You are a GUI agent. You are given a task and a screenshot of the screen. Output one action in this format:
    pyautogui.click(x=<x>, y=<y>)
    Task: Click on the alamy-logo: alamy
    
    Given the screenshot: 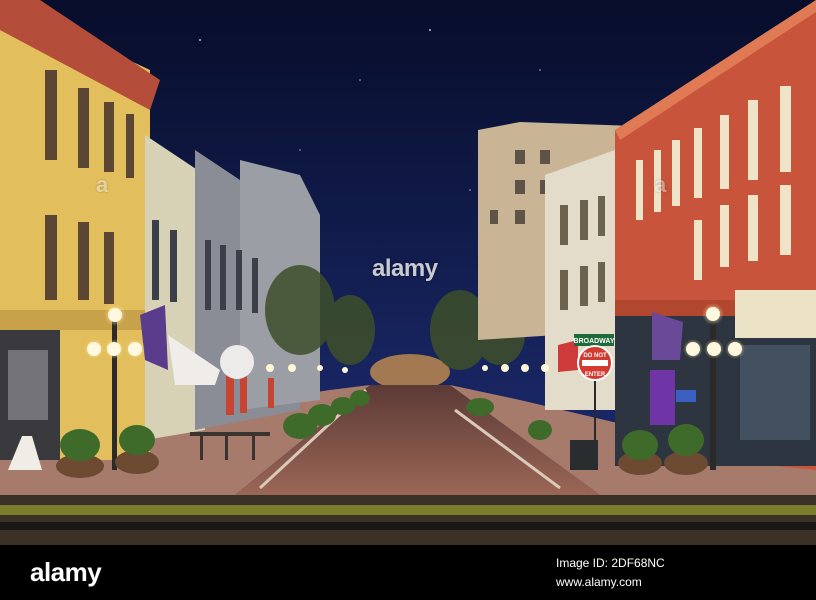 What is the action you would take?
    pyautogui.click(x=66, y=572)
    